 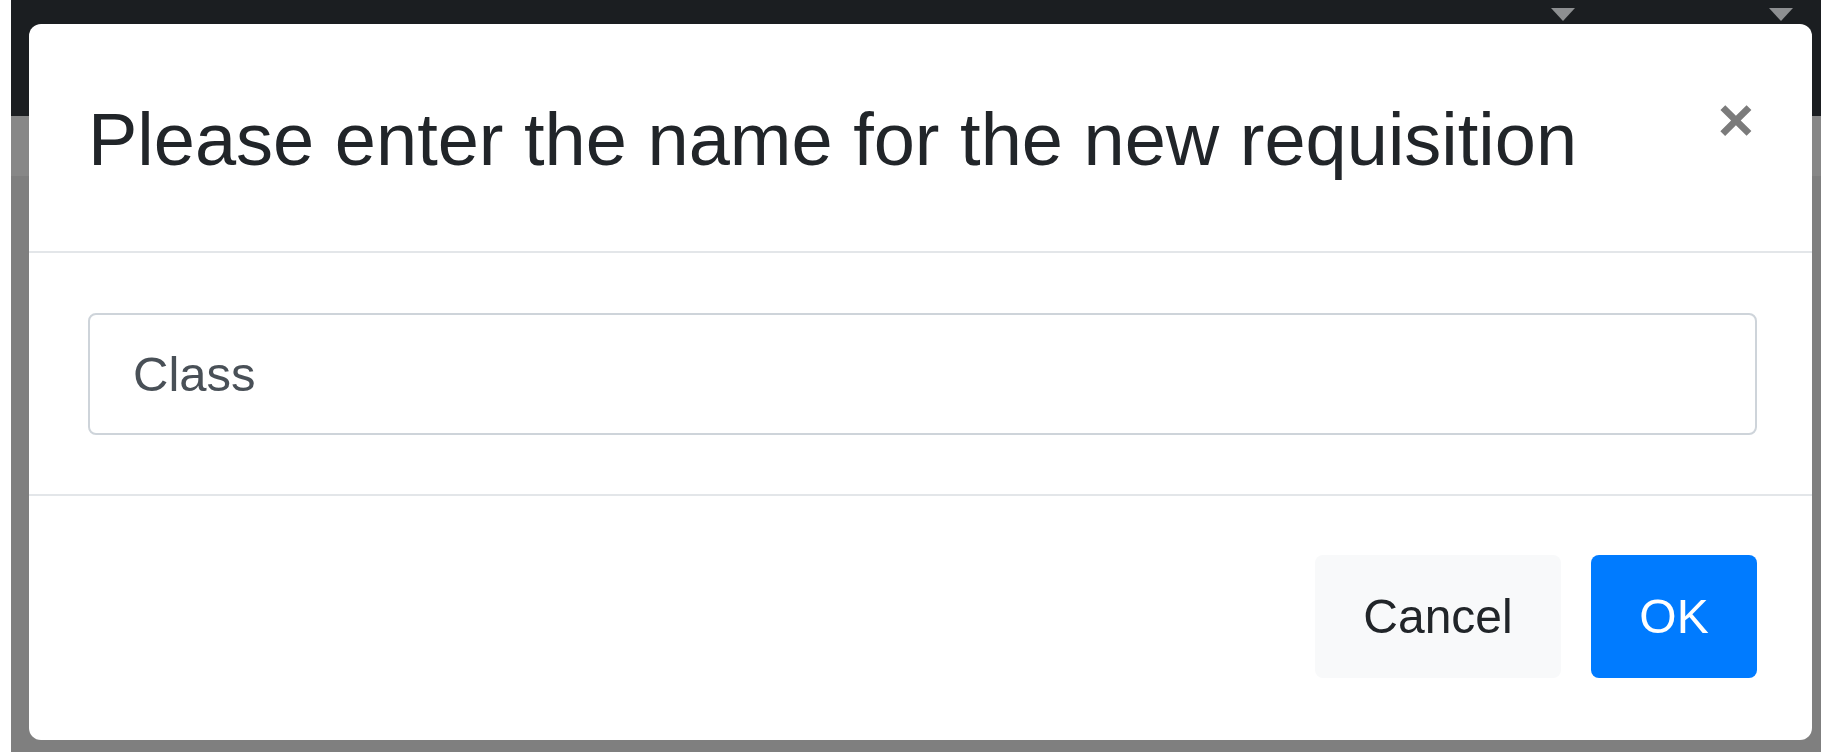 What do you see at coordinates (1674, 616) in the screenshot?
I see `ok-button: OK` at bounding box center [1674, 616].